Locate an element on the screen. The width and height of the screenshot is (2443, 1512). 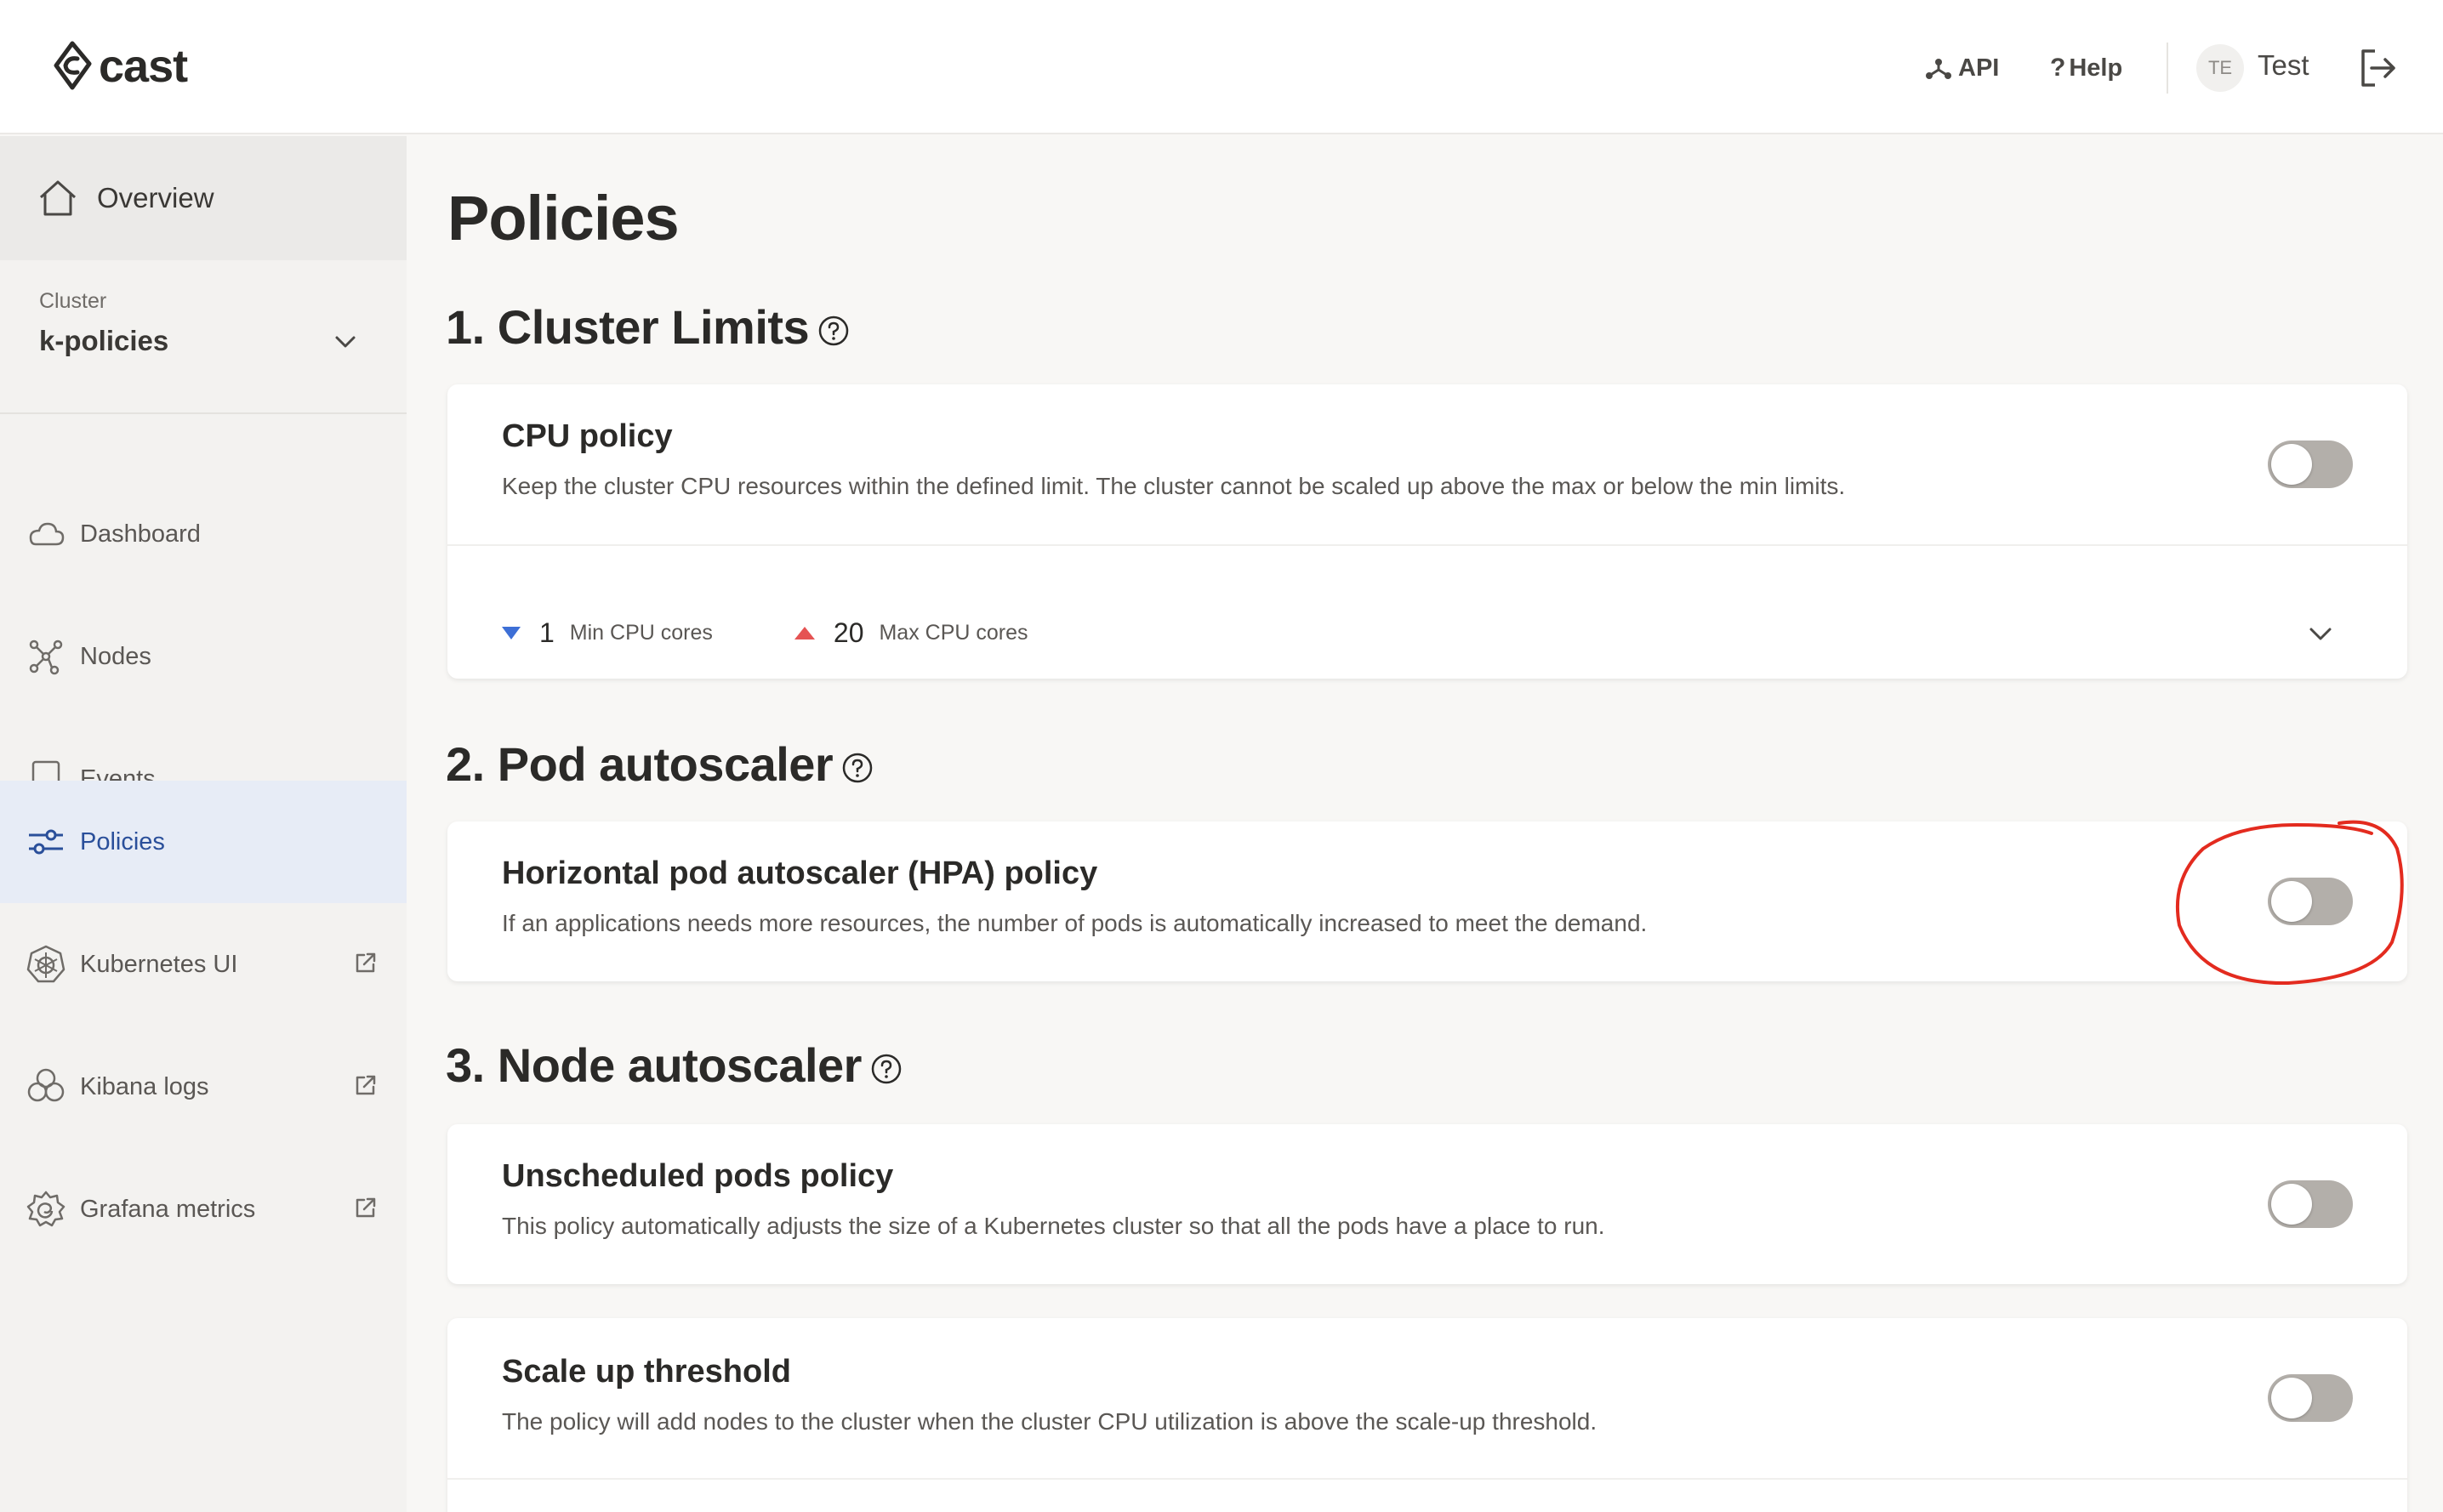
cluster-caption: Cluster is located at coordinates (73, 301).